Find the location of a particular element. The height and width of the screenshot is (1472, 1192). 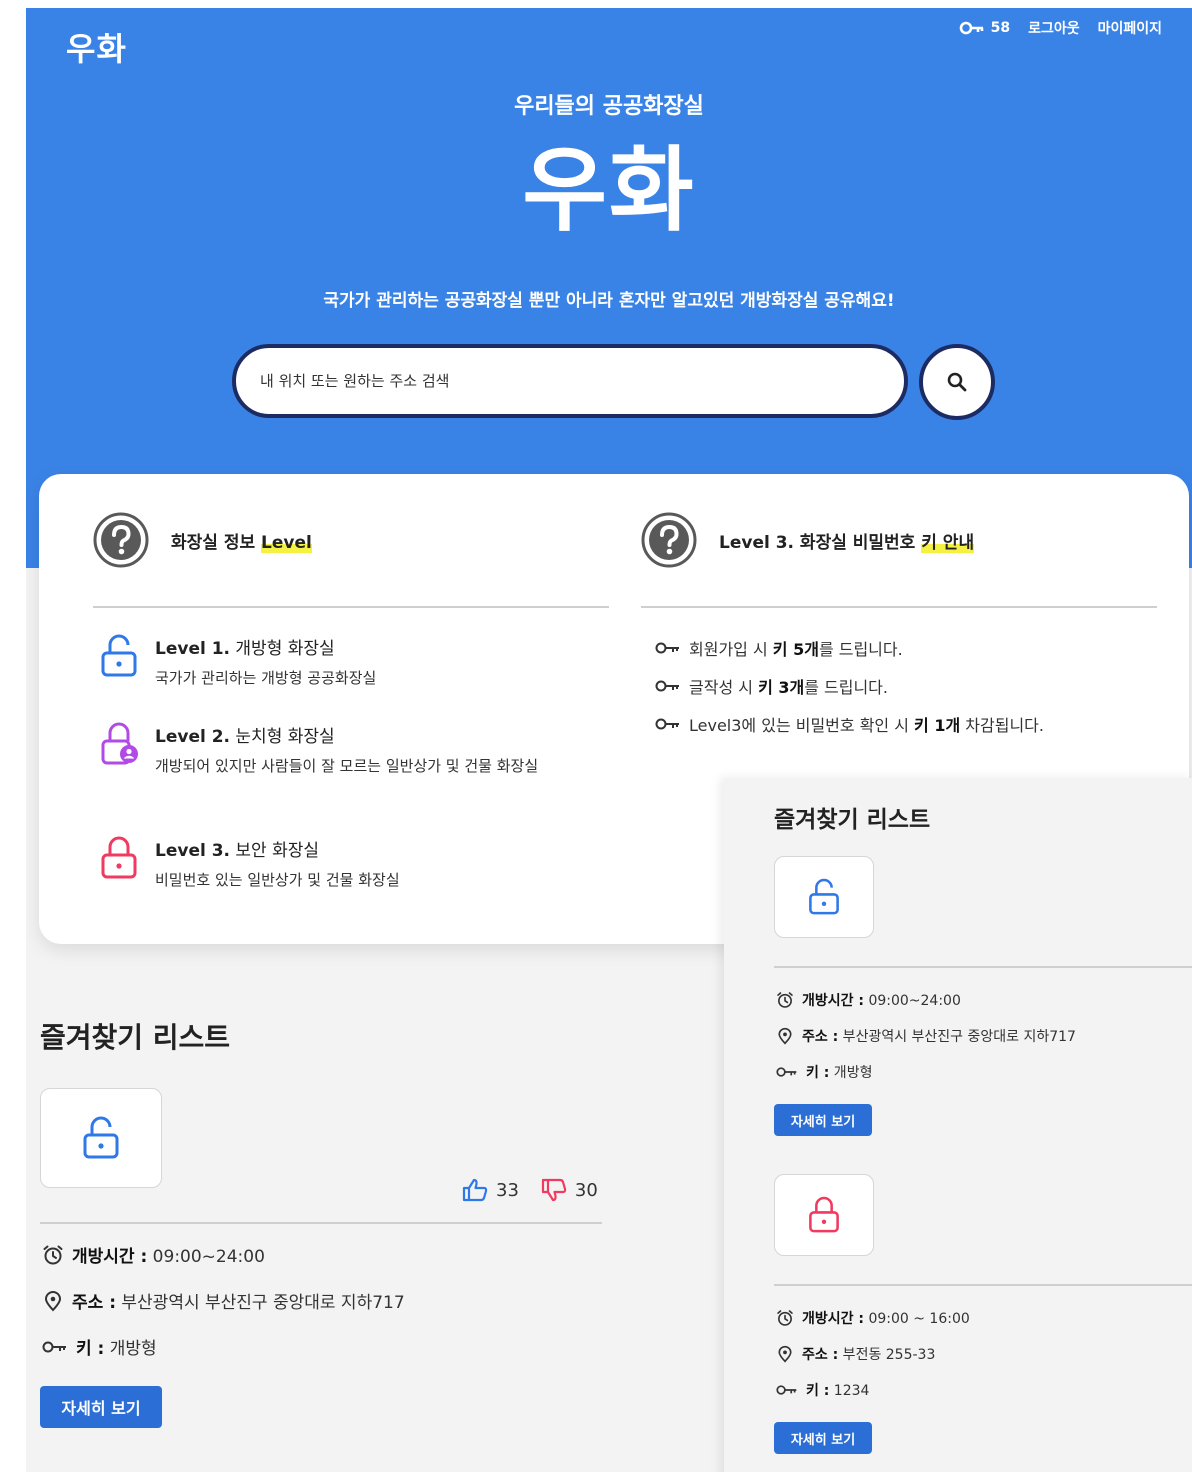

key-info-title-text: Level 3. 화장실 비밀번호 is located at coordinates (820, 542).